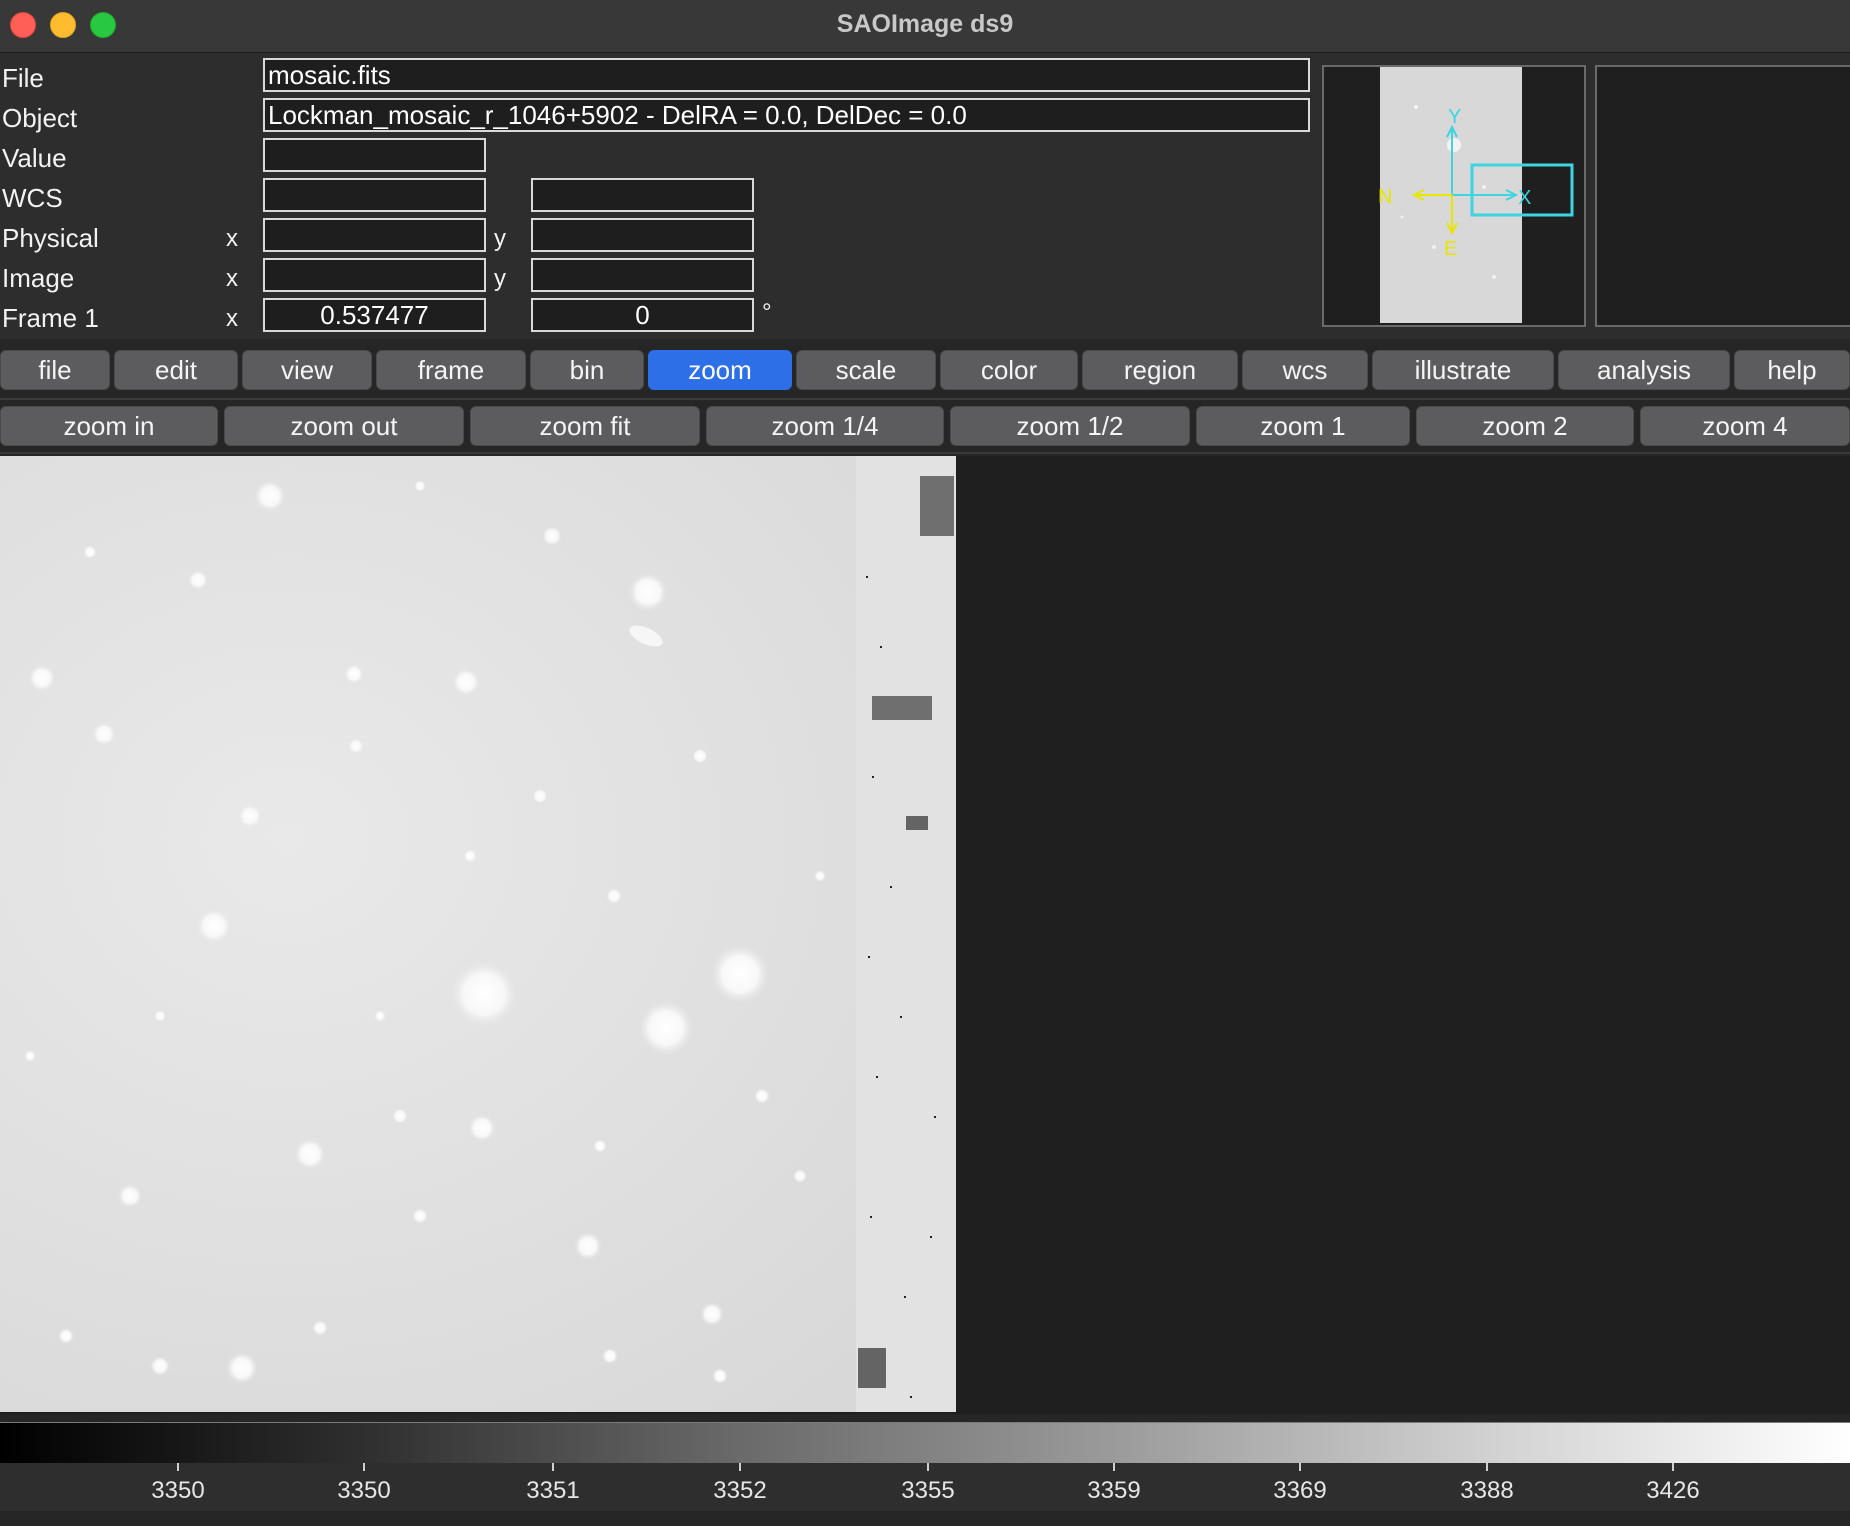  Describe the element at coordinates (825, 426) in the screenshot. I see `zoom-quarter-button: zoom 1/4` at that location.